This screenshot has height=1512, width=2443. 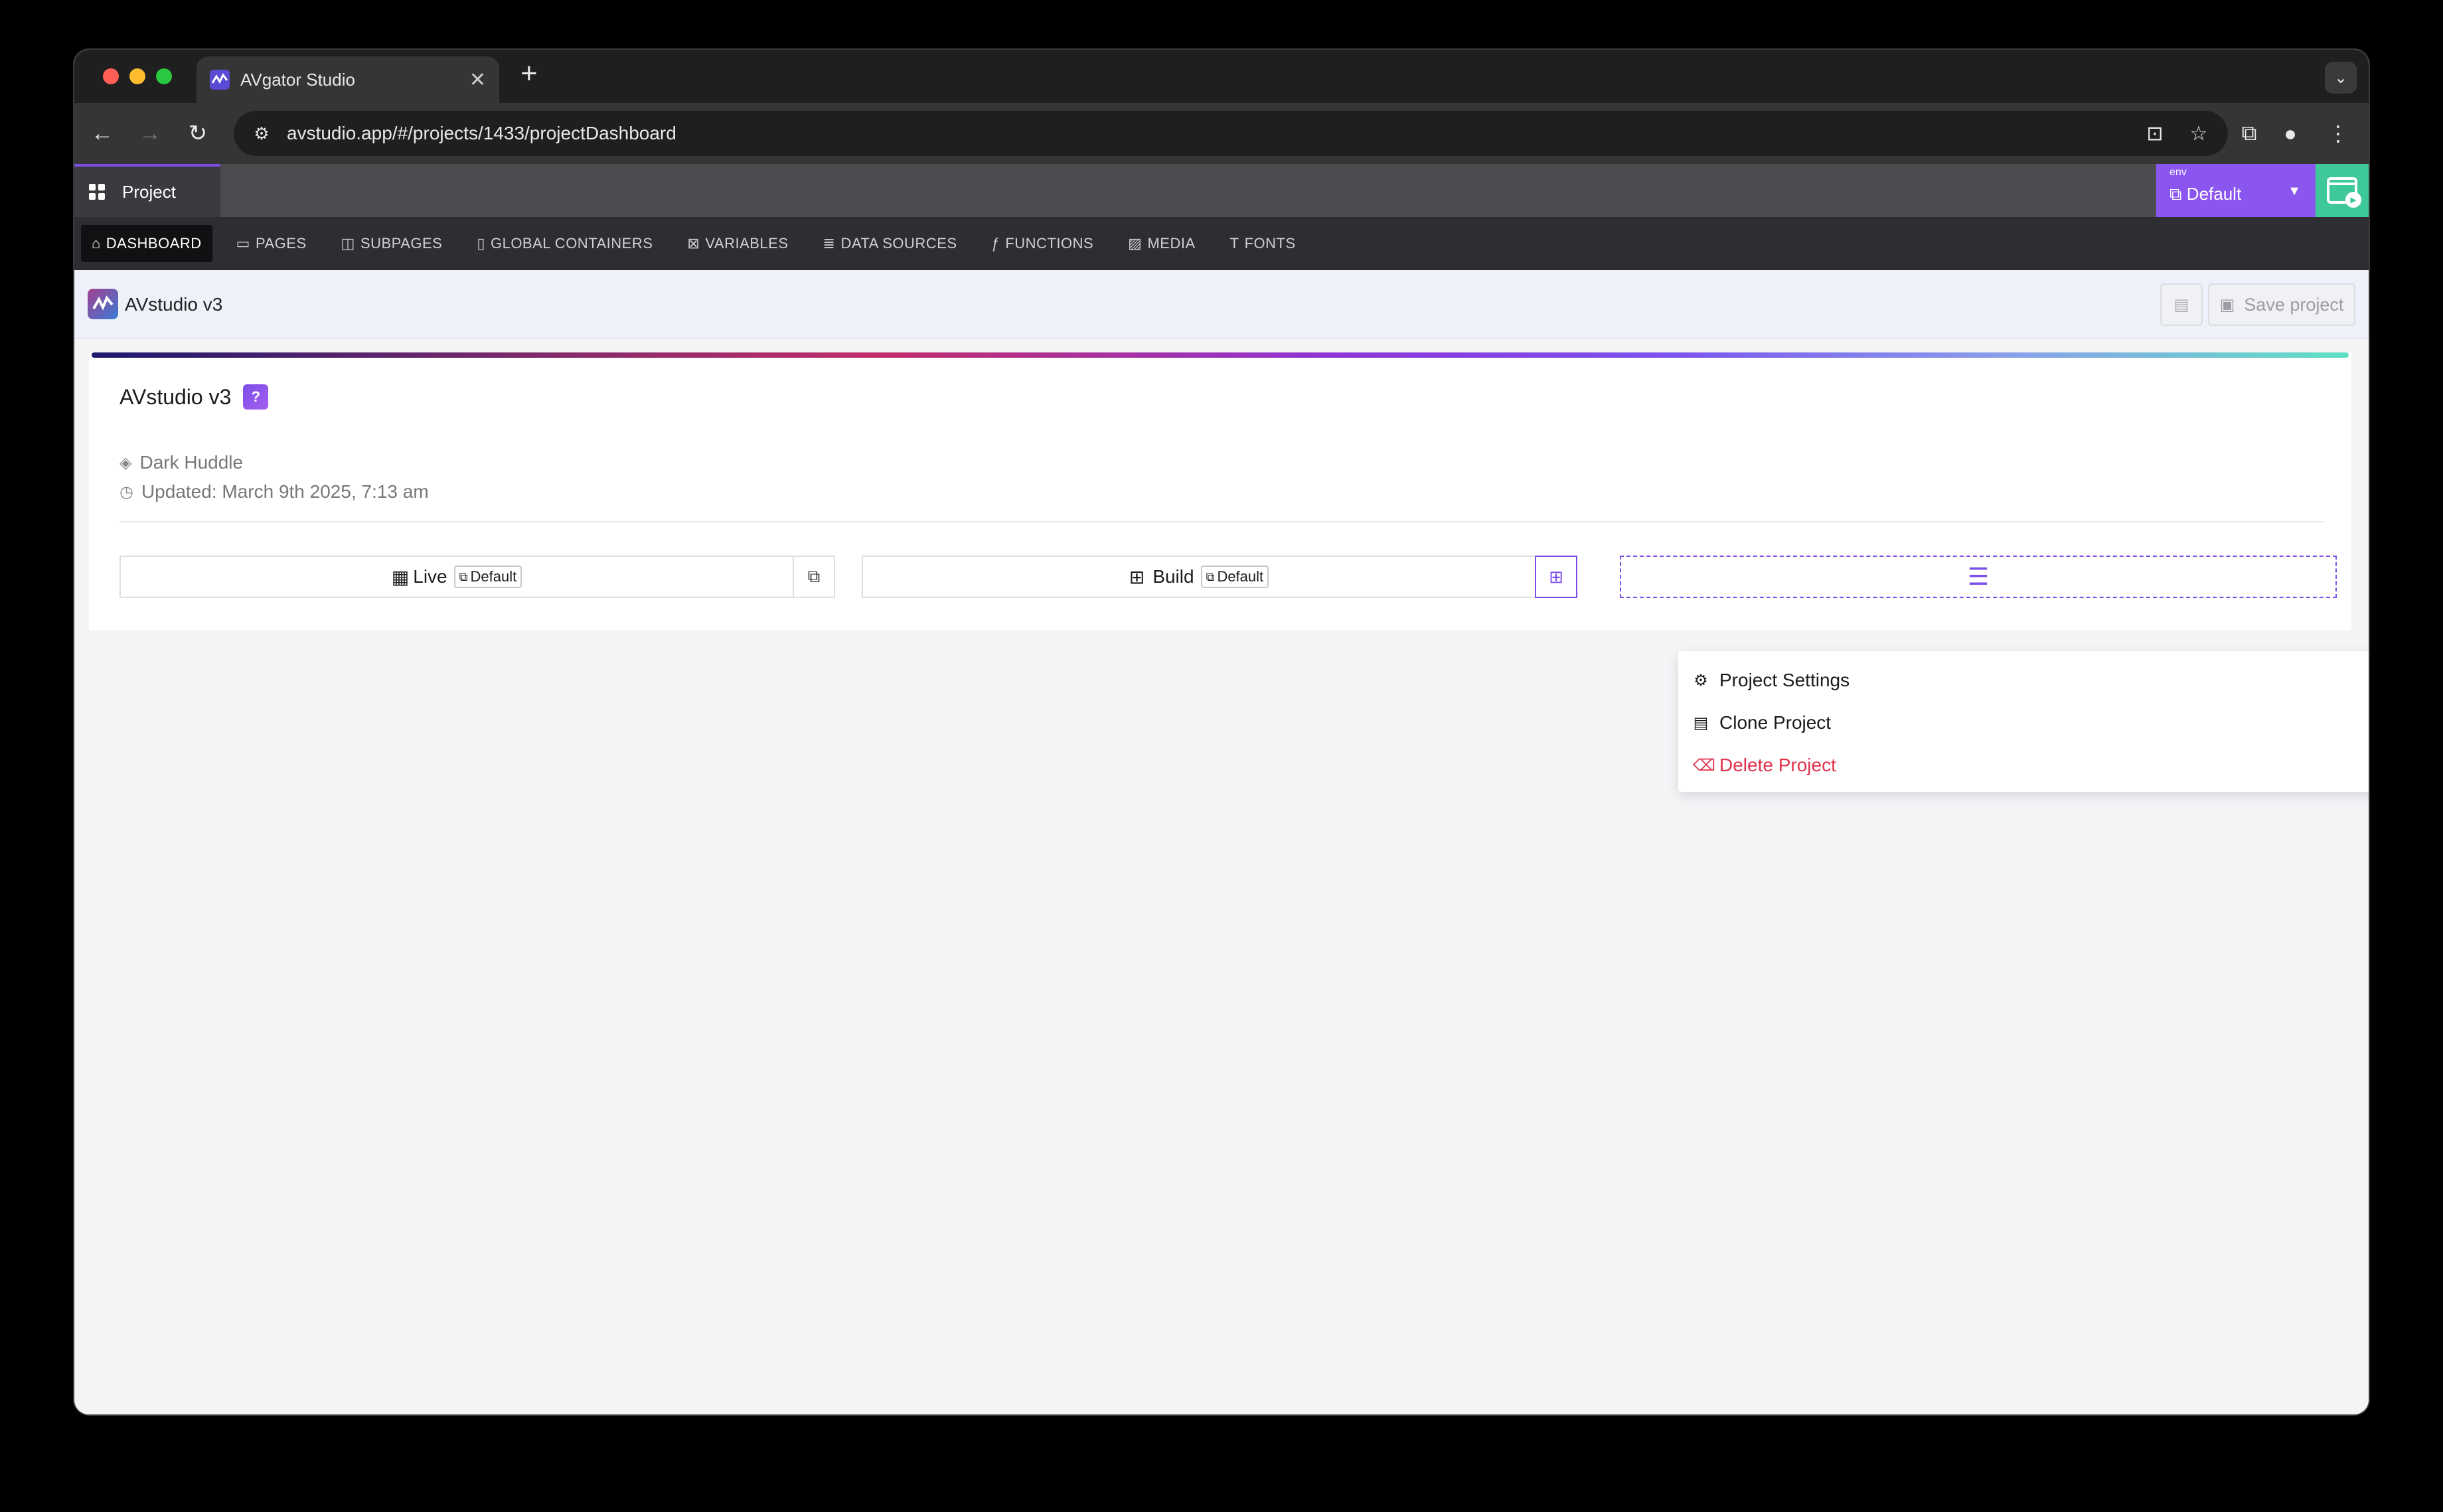 What do you see at coordinates (747, 243) in the screenshot?
I see `nav-item-label: VARIABLES` at bounding box center [747, 243].